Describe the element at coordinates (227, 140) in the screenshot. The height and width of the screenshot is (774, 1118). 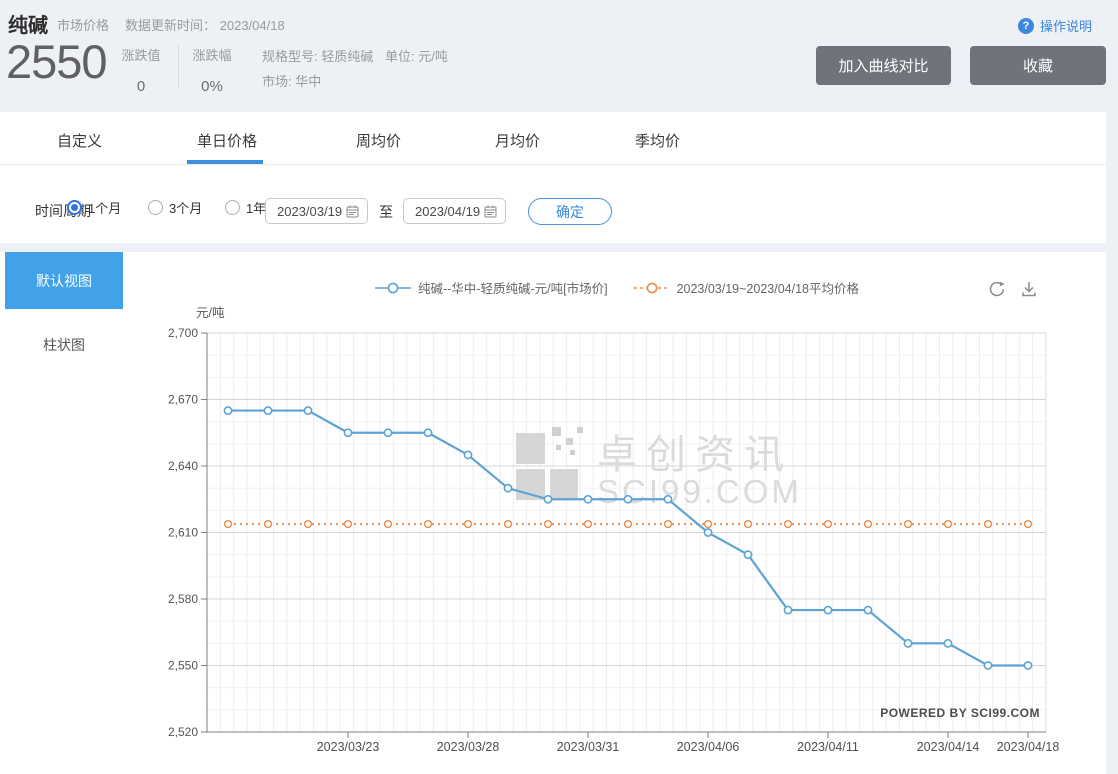
I see `tab-daily-price: 单日价格` at that location.